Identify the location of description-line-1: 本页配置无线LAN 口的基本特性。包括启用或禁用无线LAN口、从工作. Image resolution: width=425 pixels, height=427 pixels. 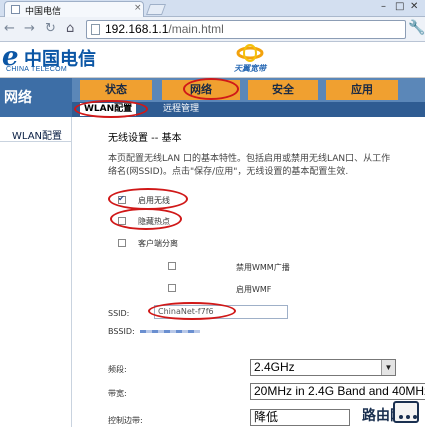
(249, 159).